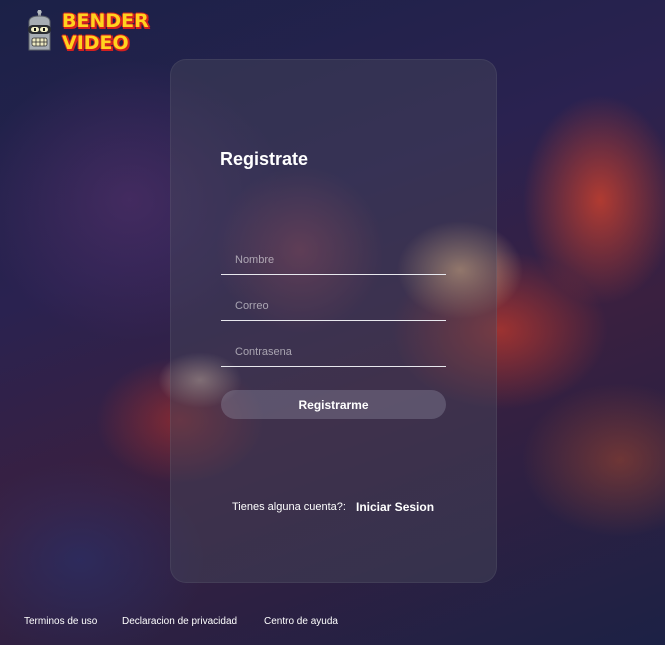 The height and width of the screenshot is (645, 665). I want to click on name-input, so click(333, 260).